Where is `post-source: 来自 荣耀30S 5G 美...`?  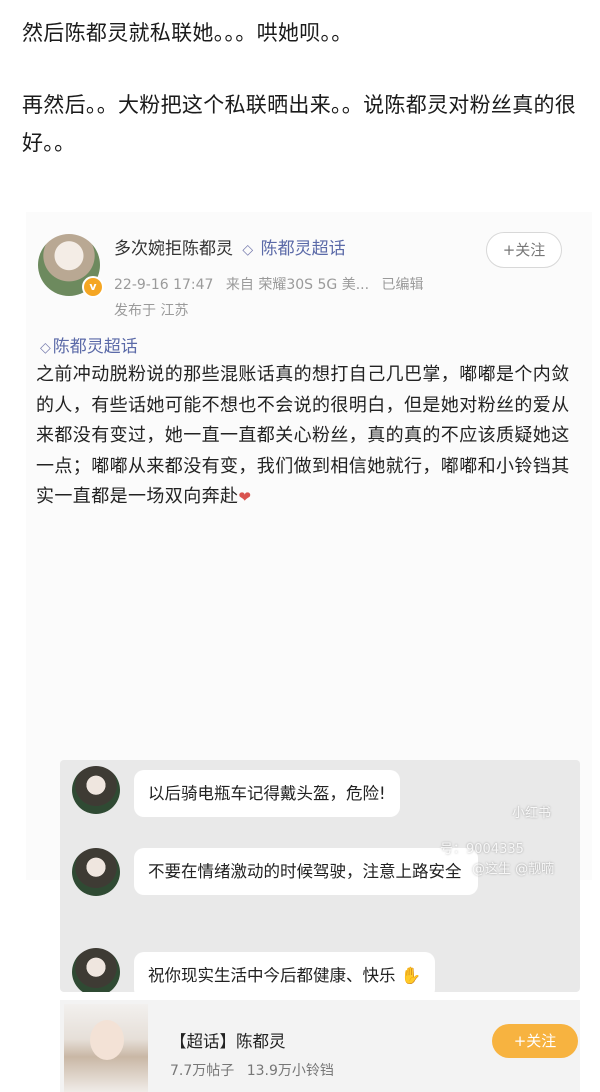
post-source: 来自 荣耀30S 5G 美... is located at coordinates (297, 285).